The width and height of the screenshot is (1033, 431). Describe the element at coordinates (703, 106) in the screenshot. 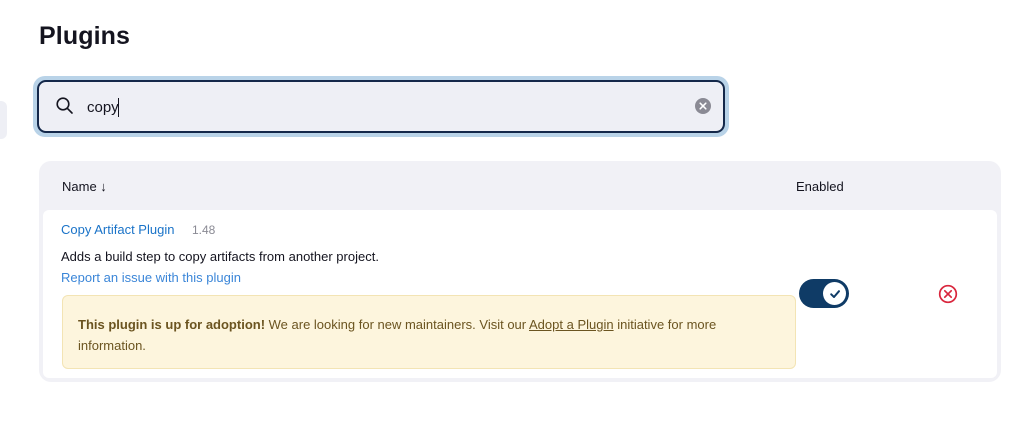

I see `clear-icon` at that location.